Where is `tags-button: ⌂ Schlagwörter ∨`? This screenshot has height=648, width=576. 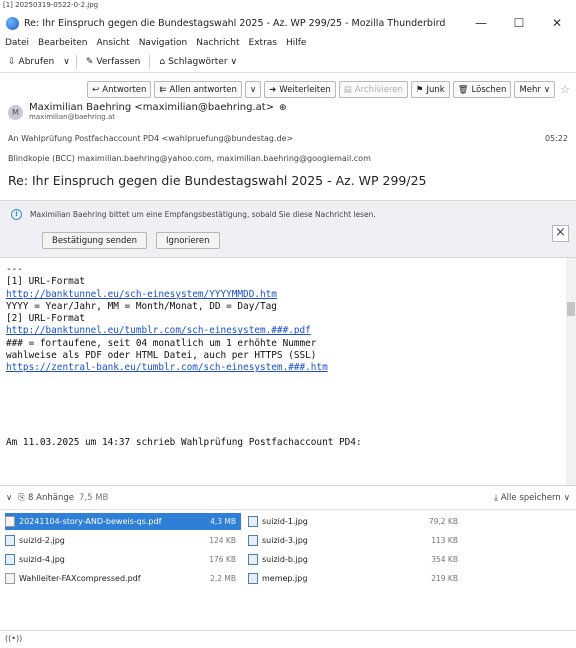
tags-button: ⌂ Schlagwörter ∨ is located at coordinates (198, 62).